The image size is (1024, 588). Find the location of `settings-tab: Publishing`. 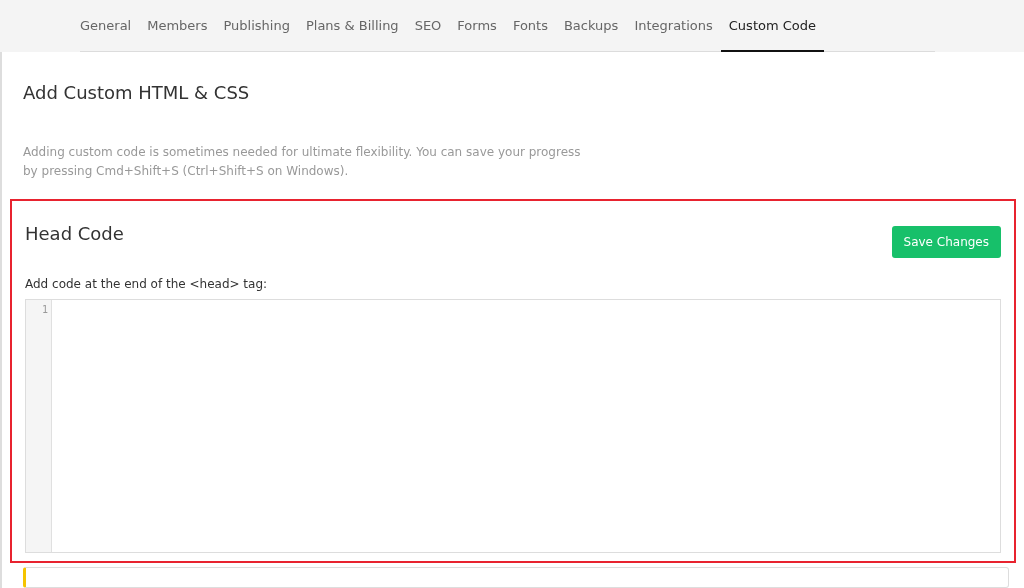

settings-tab: Publishing is located at coordinates (256, 26).